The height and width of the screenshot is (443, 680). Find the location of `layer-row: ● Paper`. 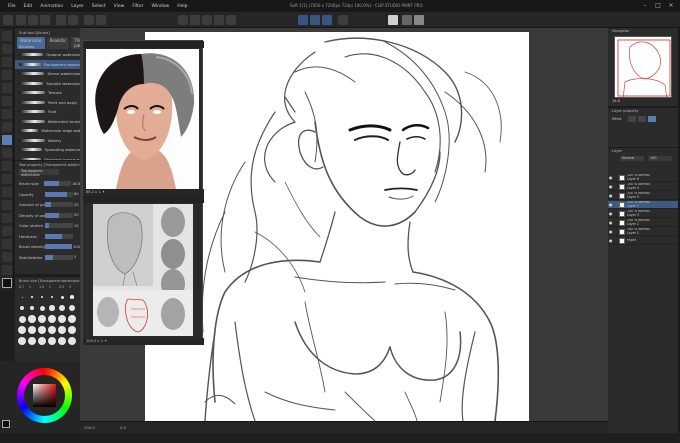

layer-row: ● Paper is located at coordinates (644, 241).